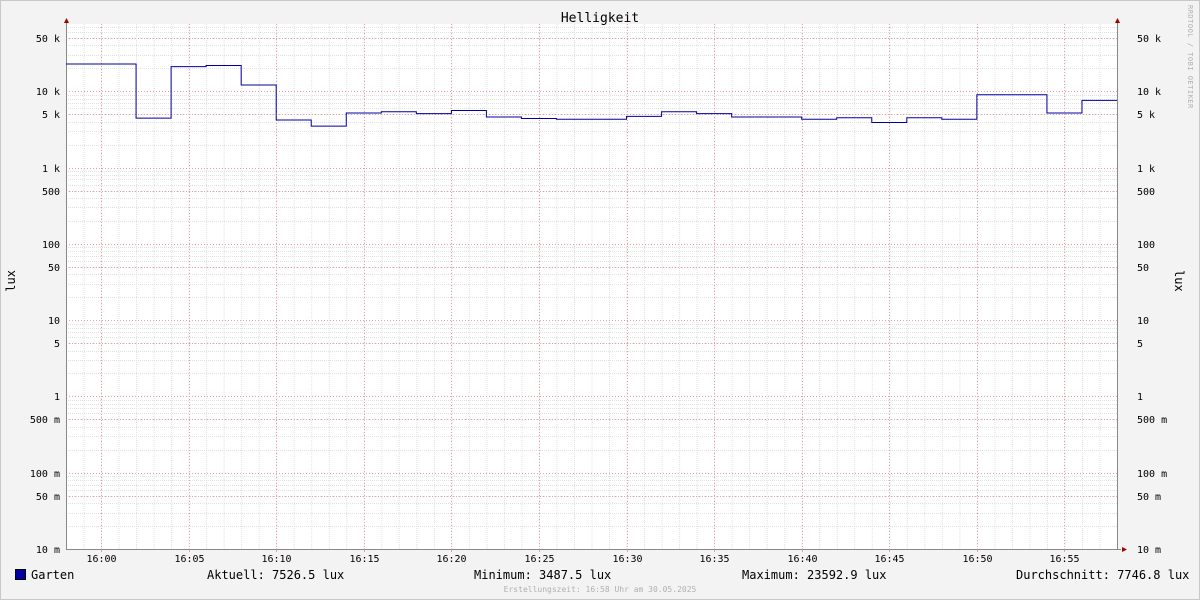 The width and height of the screenshot is (1200, 600). I want to click on y-tick-label-left: 500, so click(51, 192).